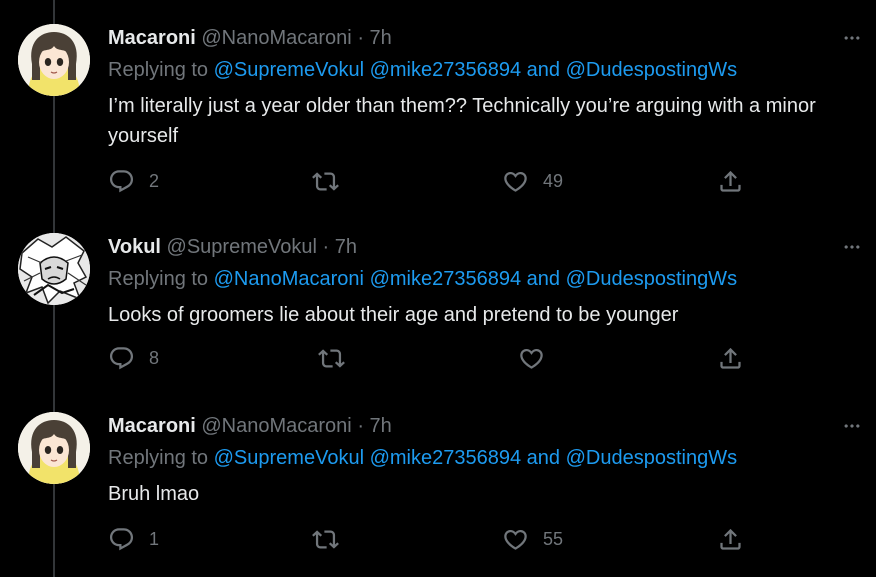 The width and height of the screenshot is (876, 577). What do you see at coordinates (532, 539) in the screenshot?
I see `like-button: 55` at bounding box center [532, 539].